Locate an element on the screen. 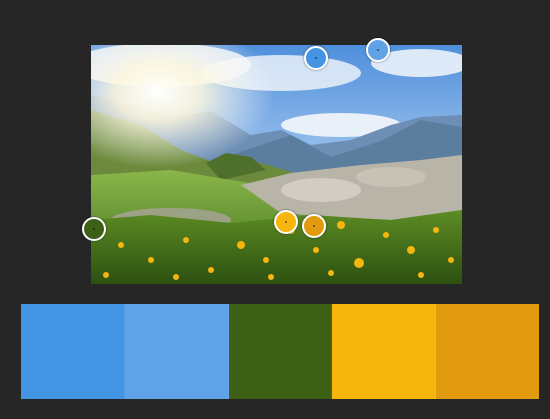 The width and height of the screenshot is (550, 419). swatch-orange is located at coordinates (487, 351).